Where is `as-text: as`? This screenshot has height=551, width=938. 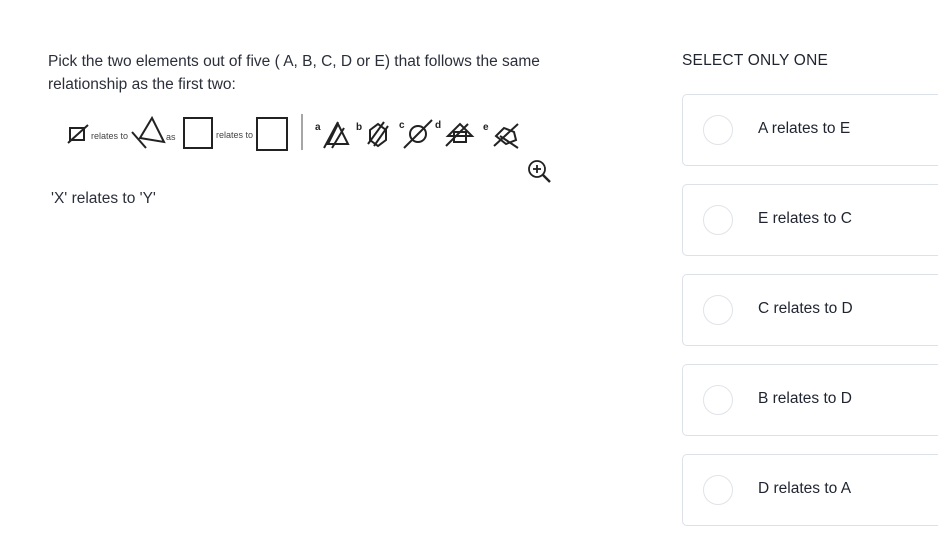 as-text: as is located at coordinates (171, 137).